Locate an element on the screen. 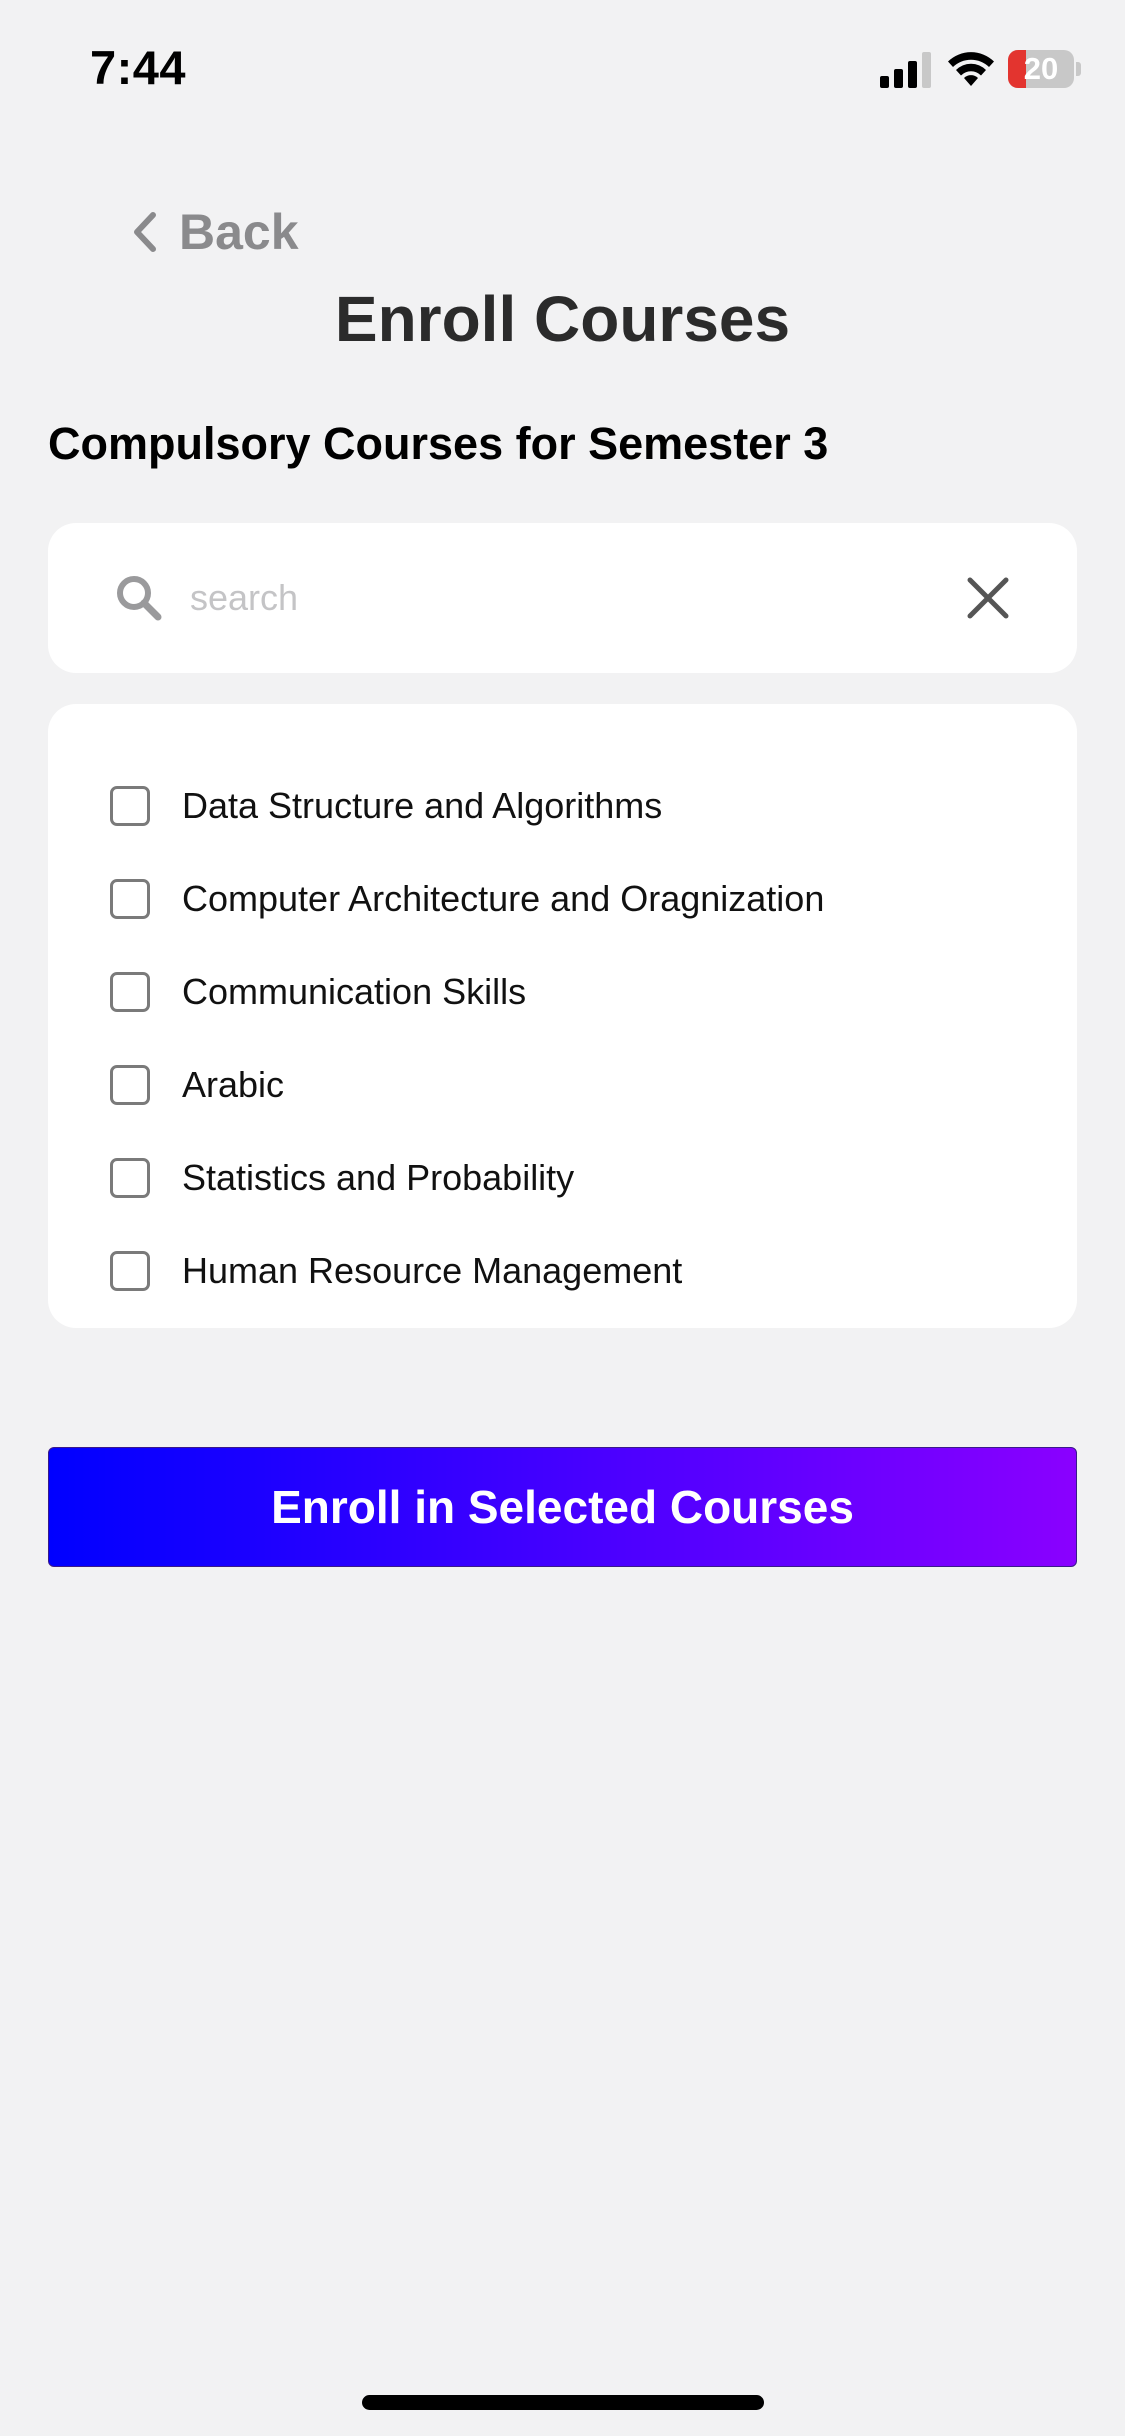 The height and width of the screenshot is (2436, 1125). search-input is located at coordinates (580, 598).